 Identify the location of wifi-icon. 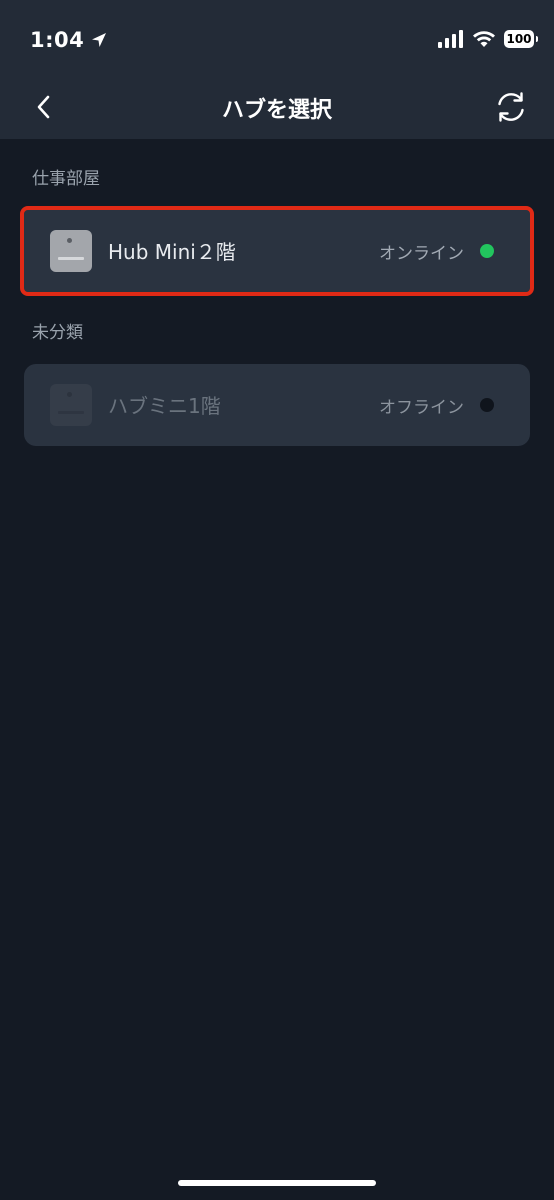
(484, 39).